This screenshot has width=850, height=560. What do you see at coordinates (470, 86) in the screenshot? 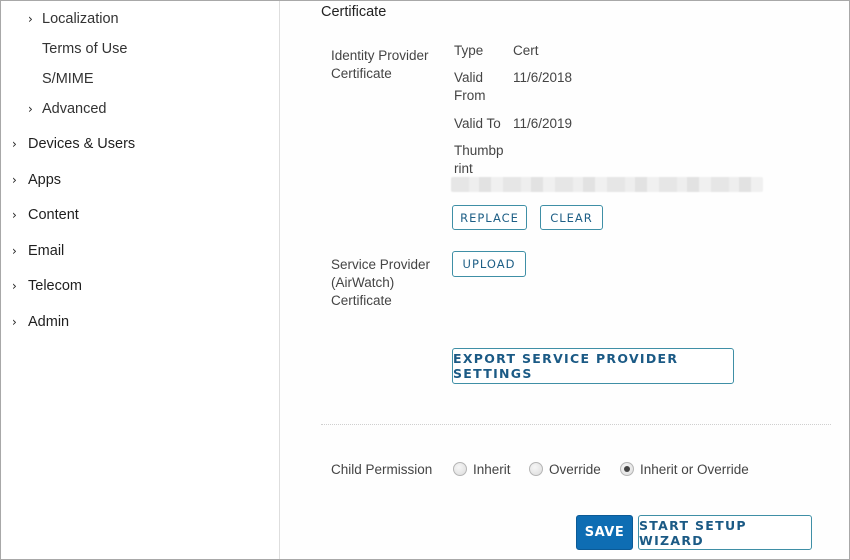
I see `valid-from-label: Valid From` at bounding box center [470, 86].